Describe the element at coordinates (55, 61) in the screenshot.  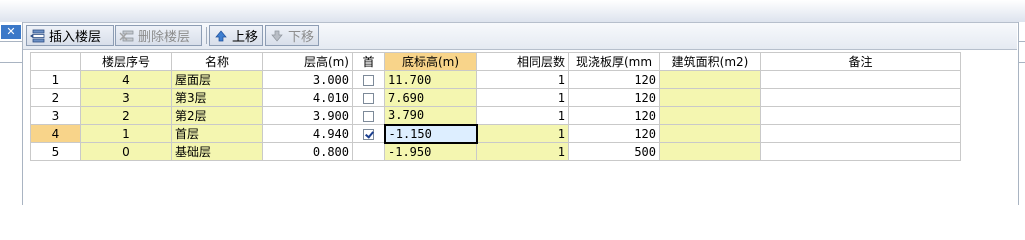
I see `row-number-header` at that location.